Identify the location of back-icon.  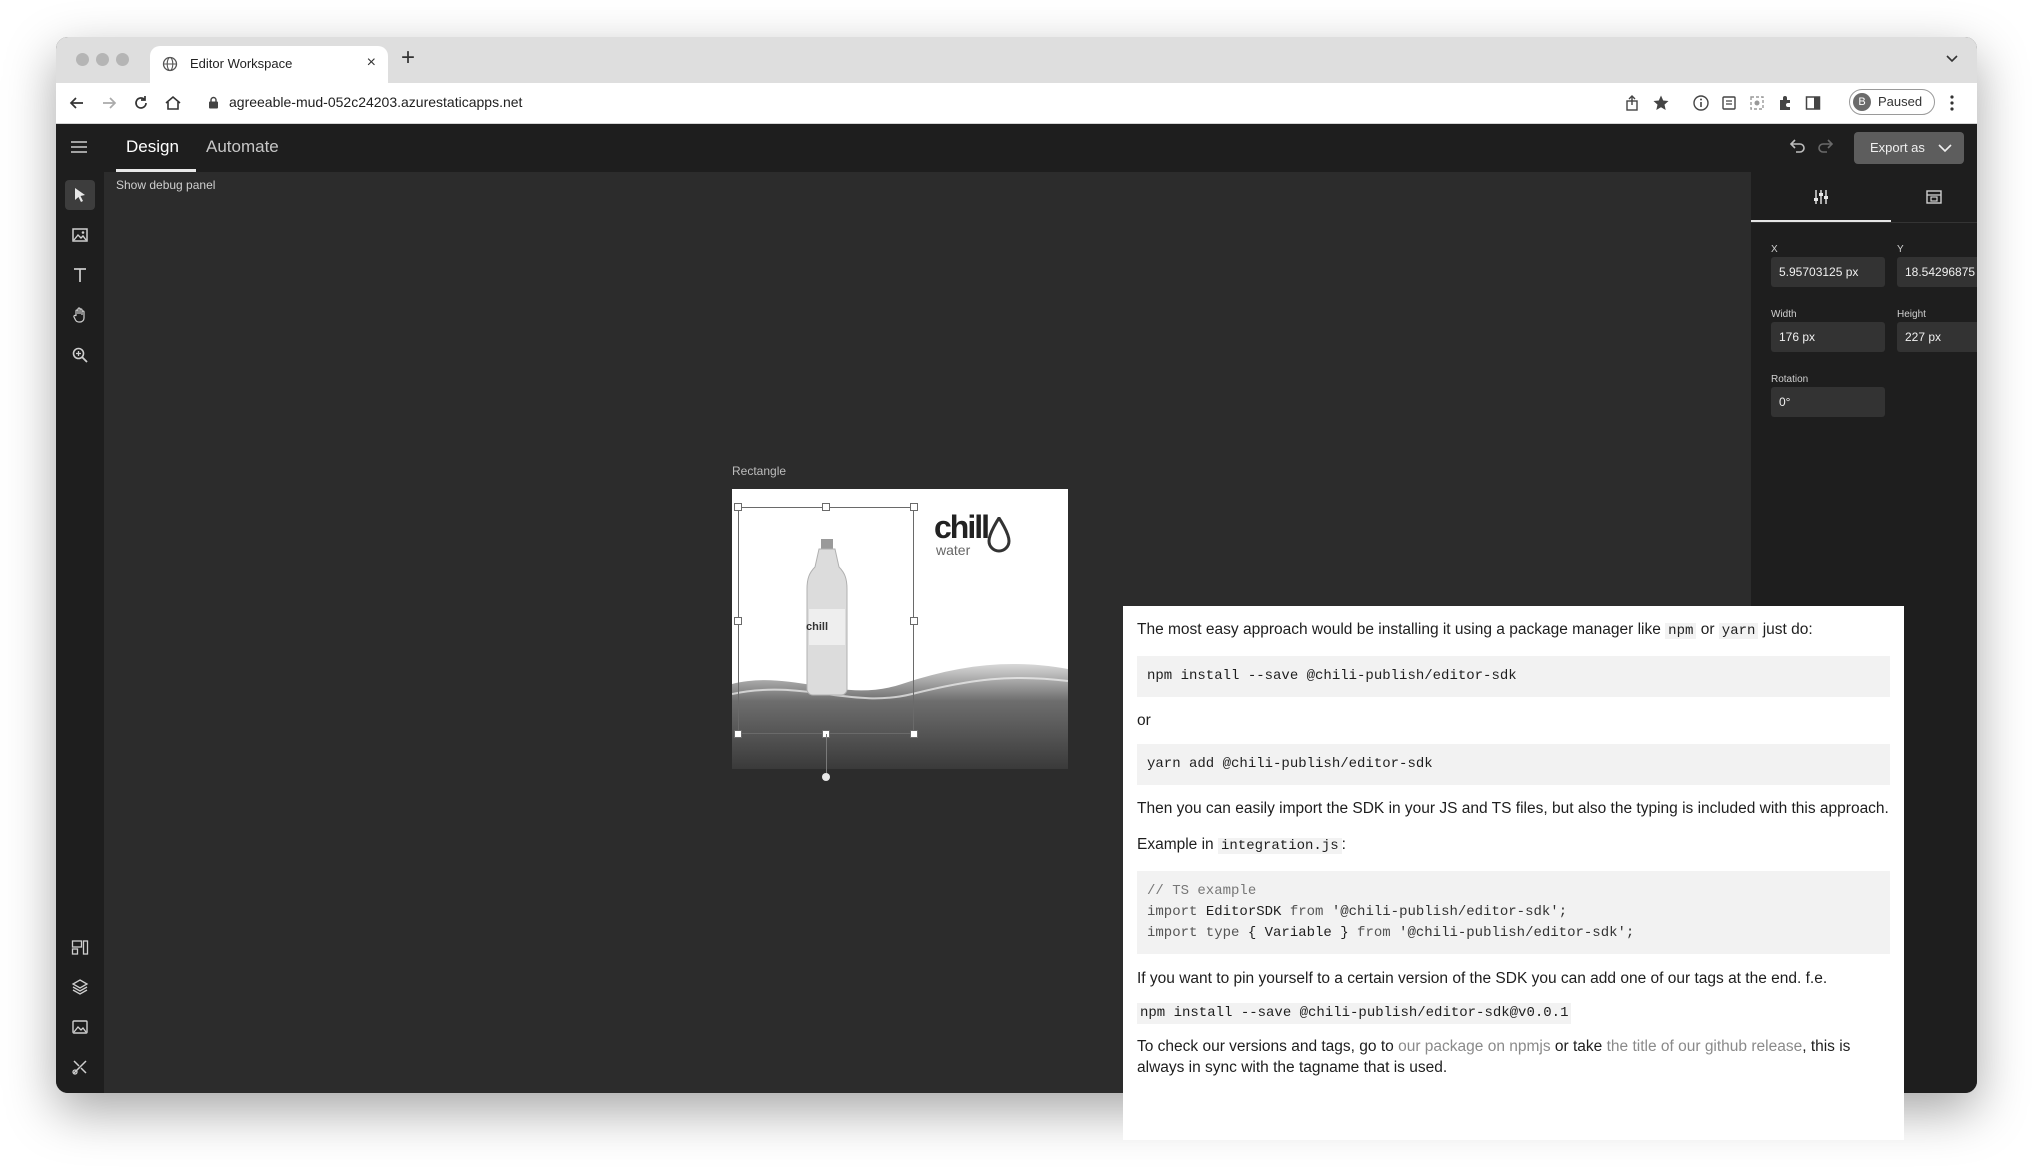
(77, 103).